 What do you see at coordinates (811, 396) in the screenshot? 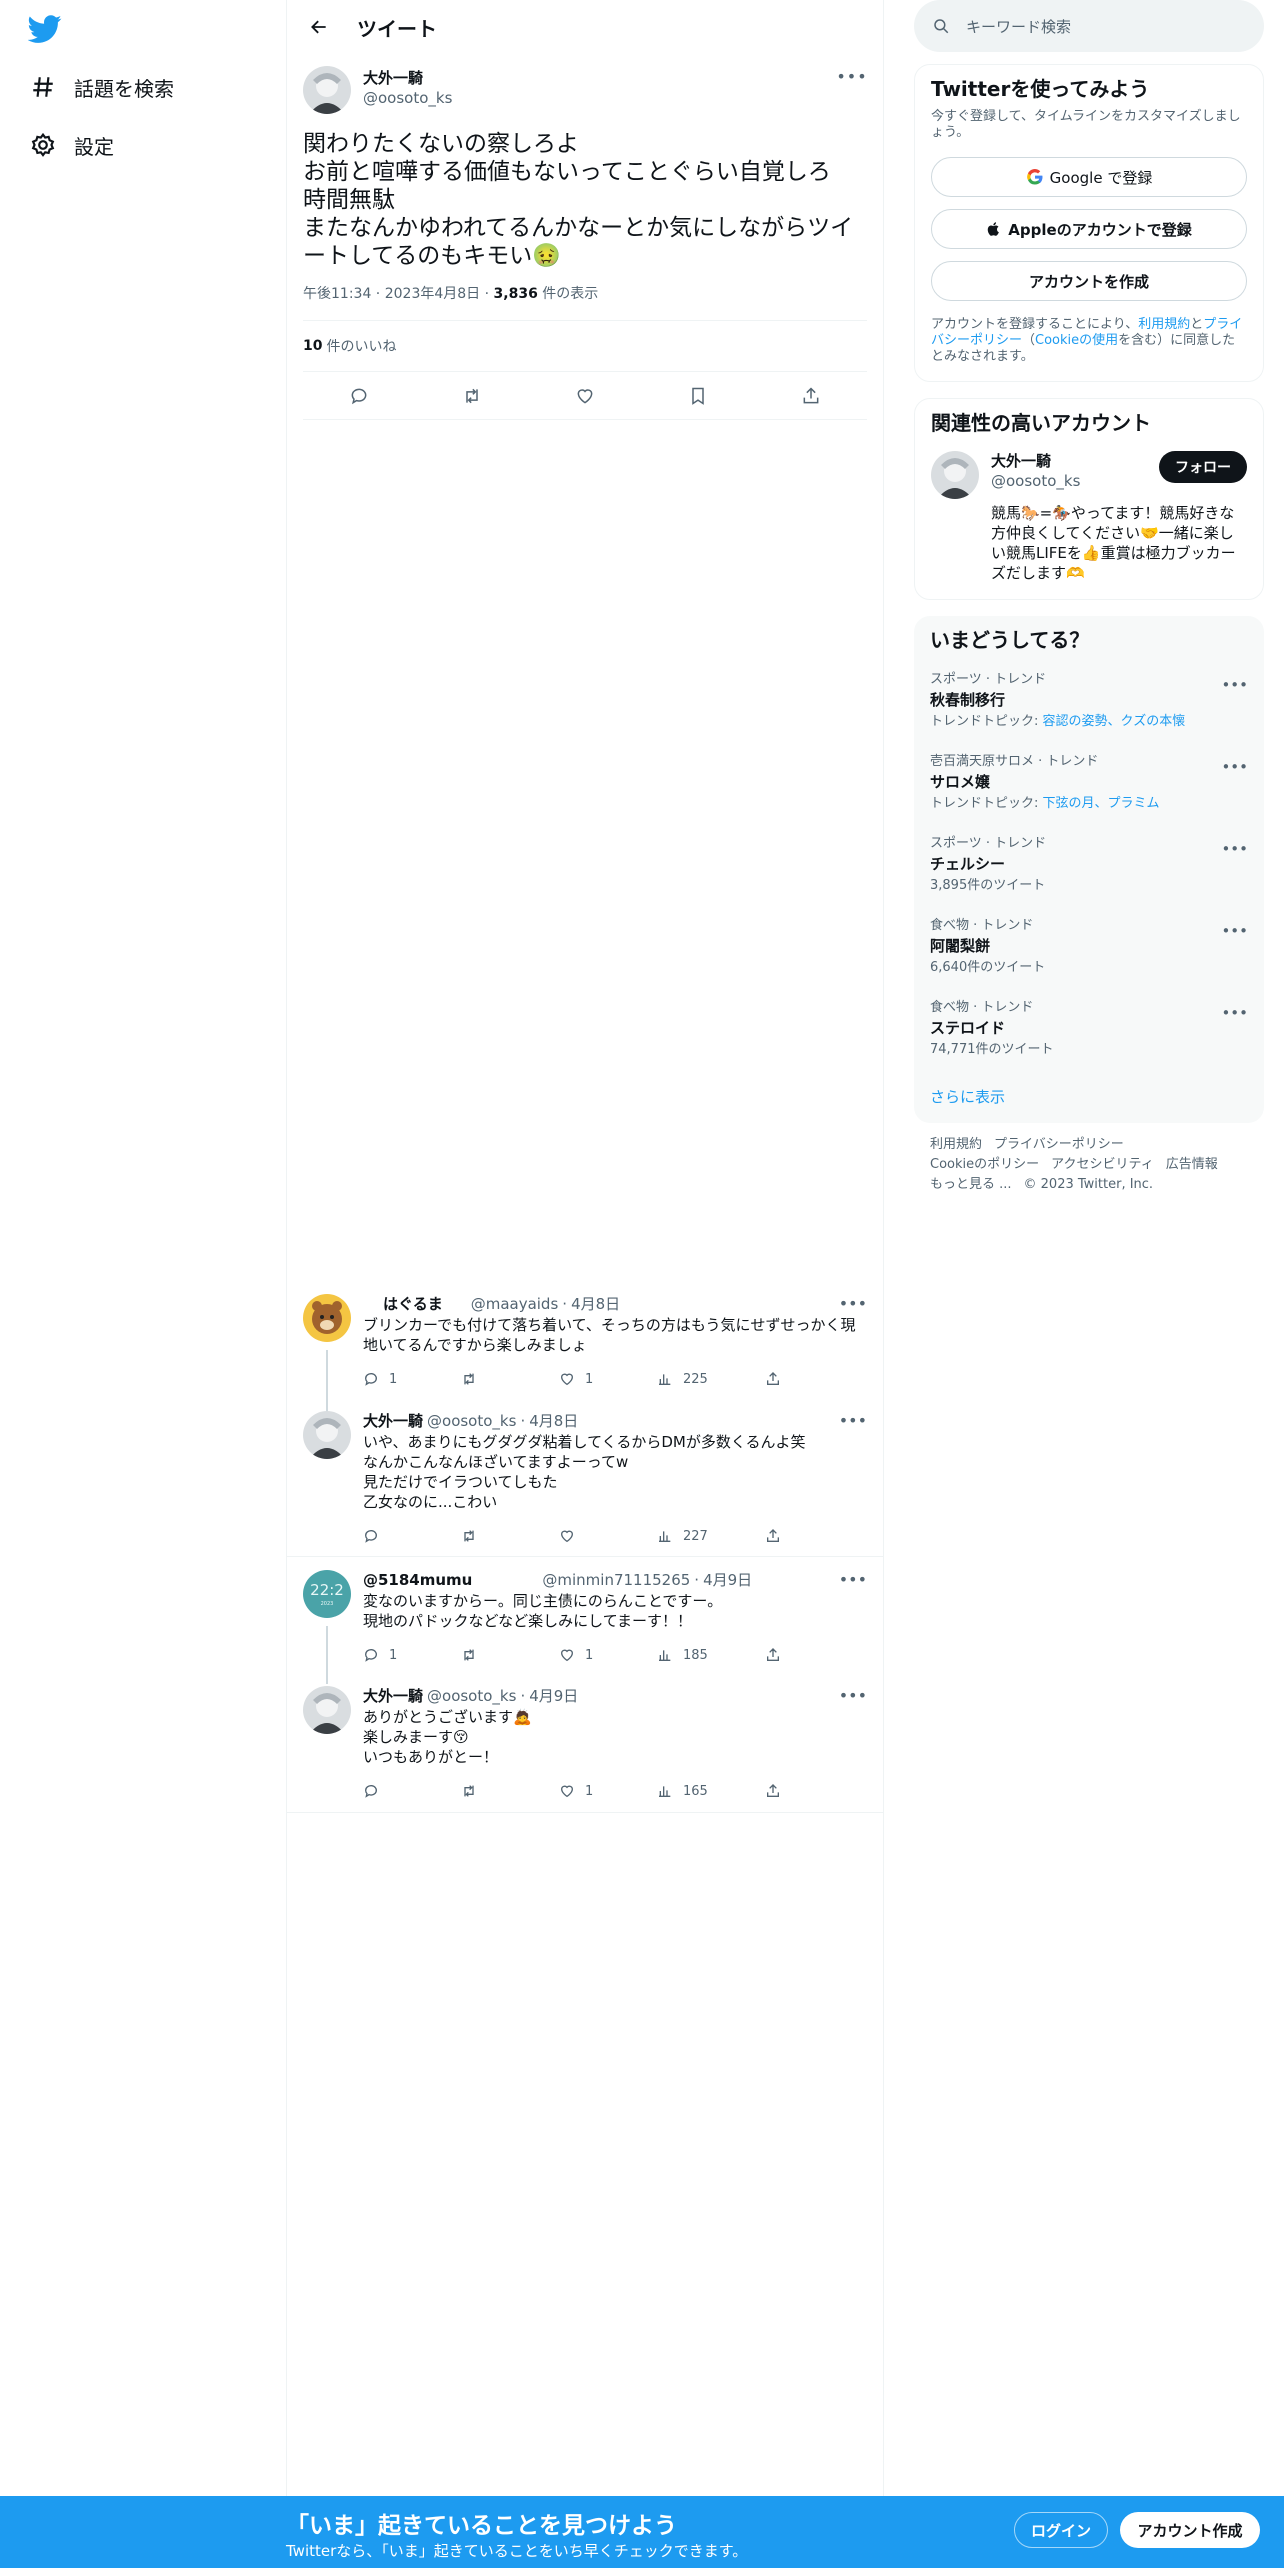
I see `share-icon` at bounding box center [811, 396].